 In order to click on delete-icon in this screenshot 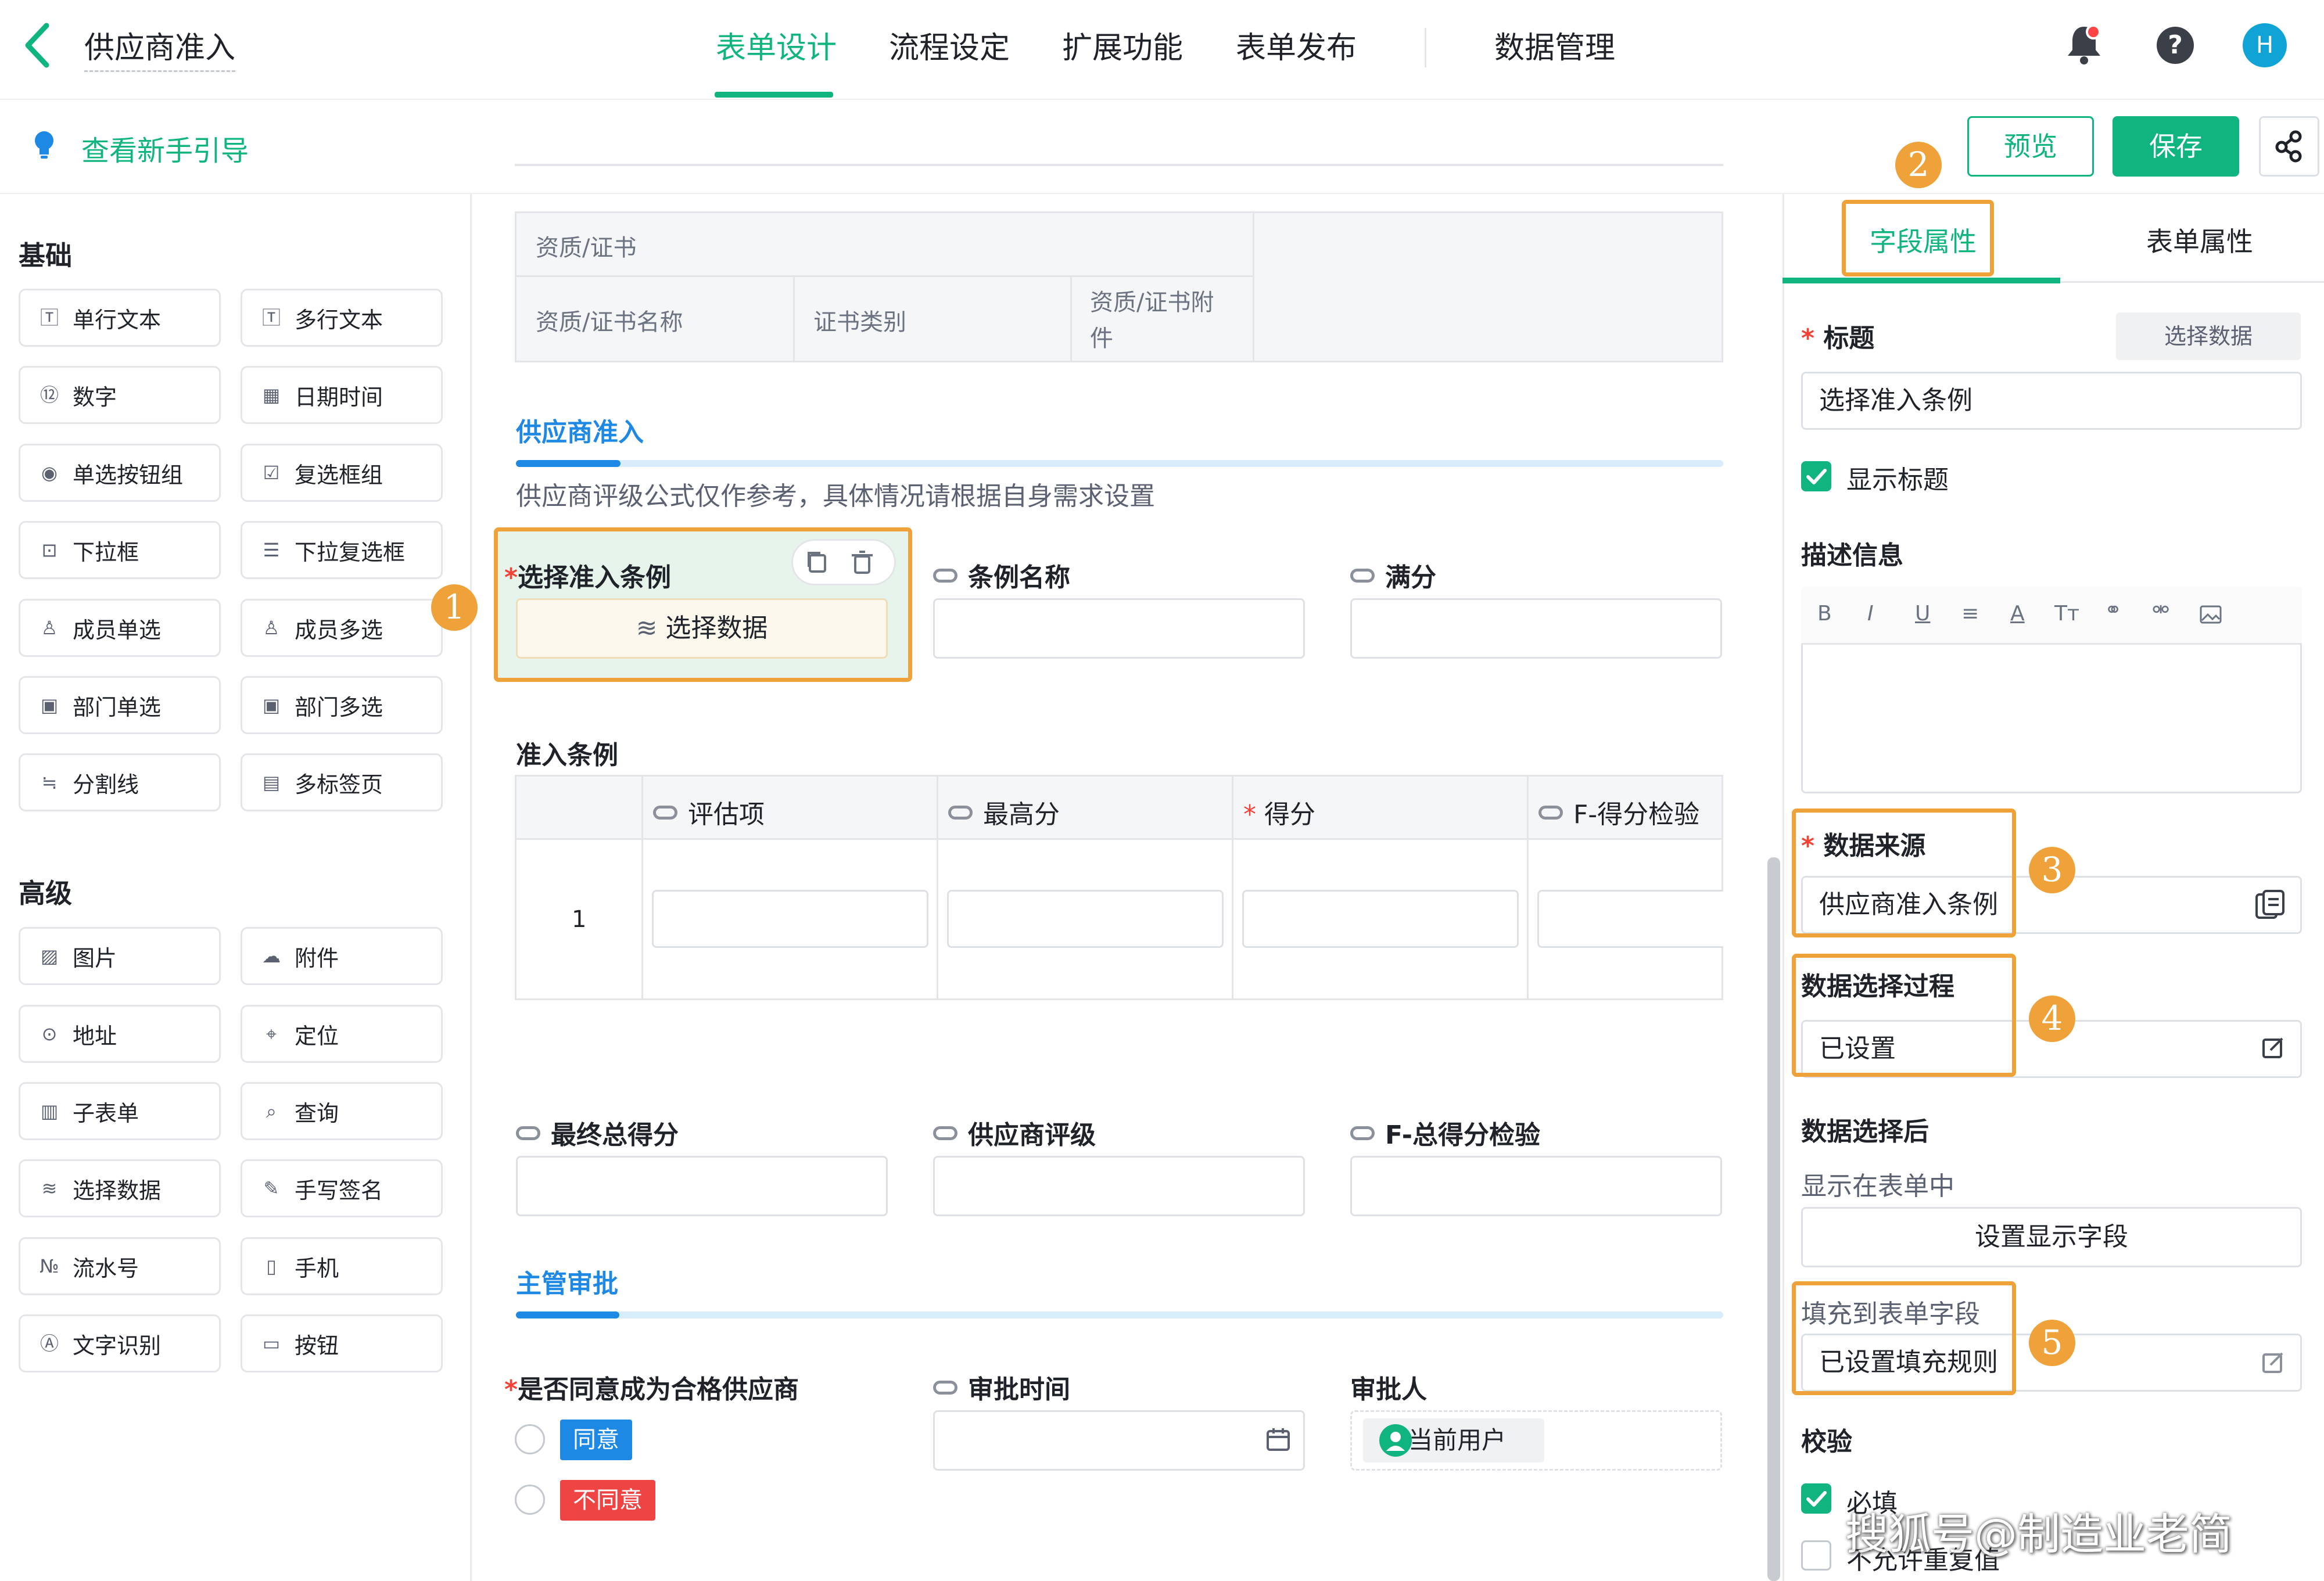, I will do `click(862, 562)`.